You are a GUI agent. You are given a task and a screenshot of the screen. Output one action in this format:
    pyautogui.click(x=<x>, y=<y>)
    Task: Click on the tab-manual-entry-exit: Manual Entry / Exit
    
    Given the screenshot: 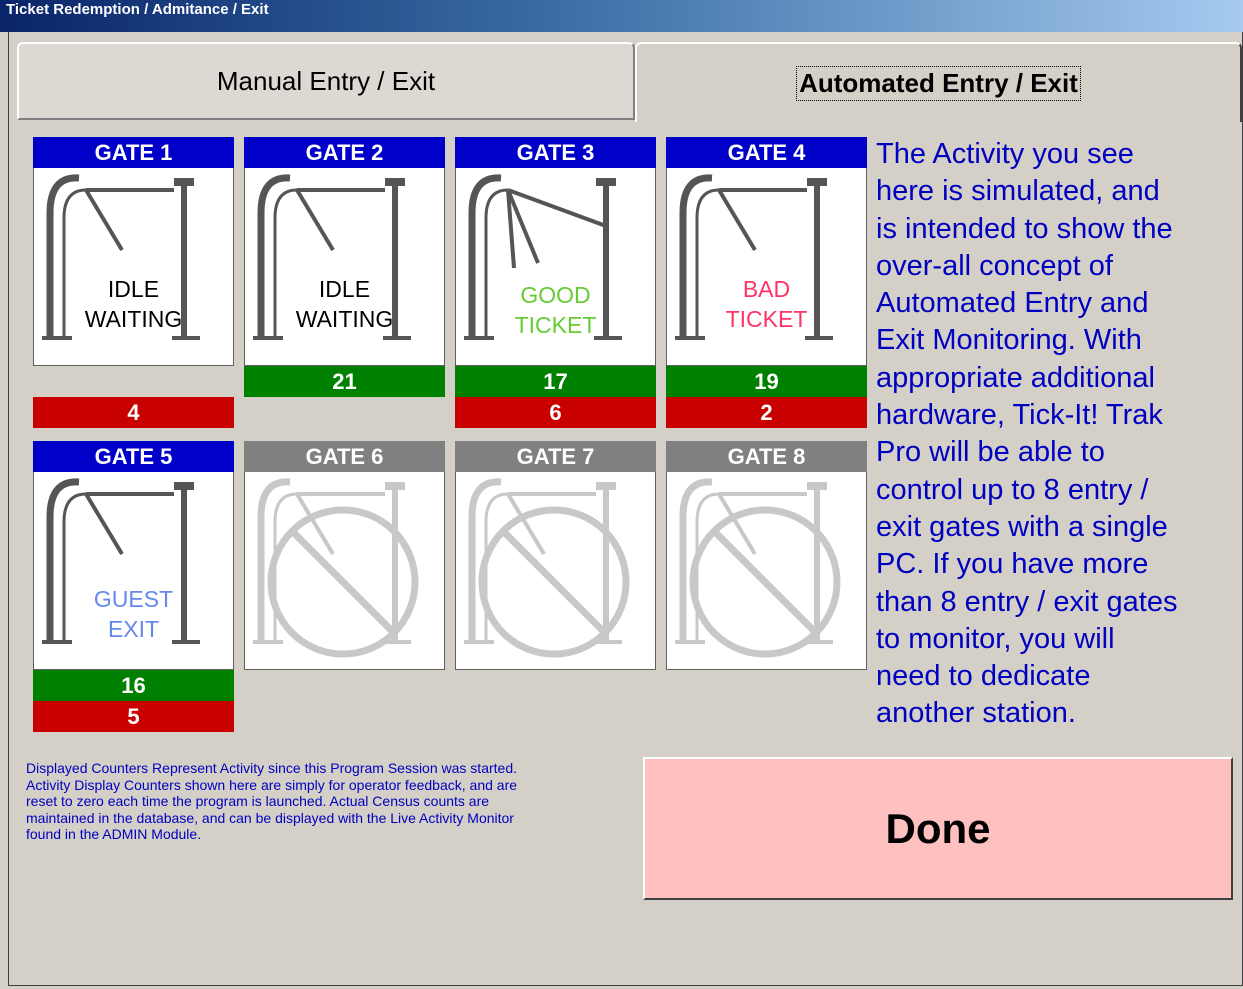 What is the action you would take?
    pyautogui.click(x=326, y=81)
    